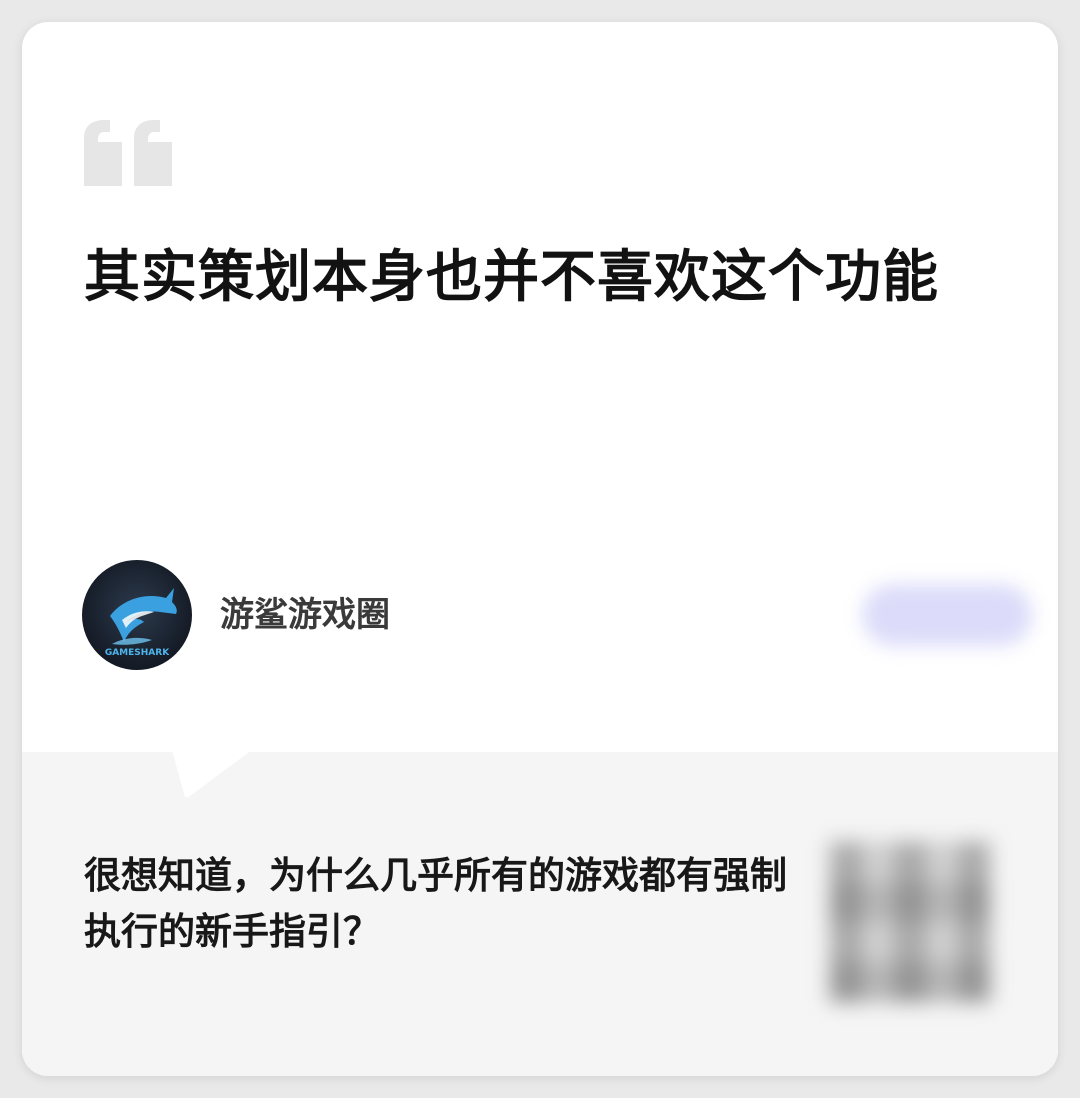 Image resolution: width=1080 pixels, height=1098 pixels. I want to click on gameshark-logo-text: GAMESHARK, so click(137, 653).